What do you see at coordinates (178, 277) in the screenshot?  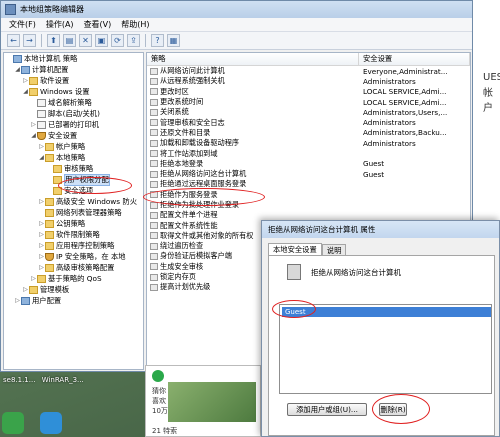 I see `policy-name: 锁定内存页` at bounding box center [178, 277].